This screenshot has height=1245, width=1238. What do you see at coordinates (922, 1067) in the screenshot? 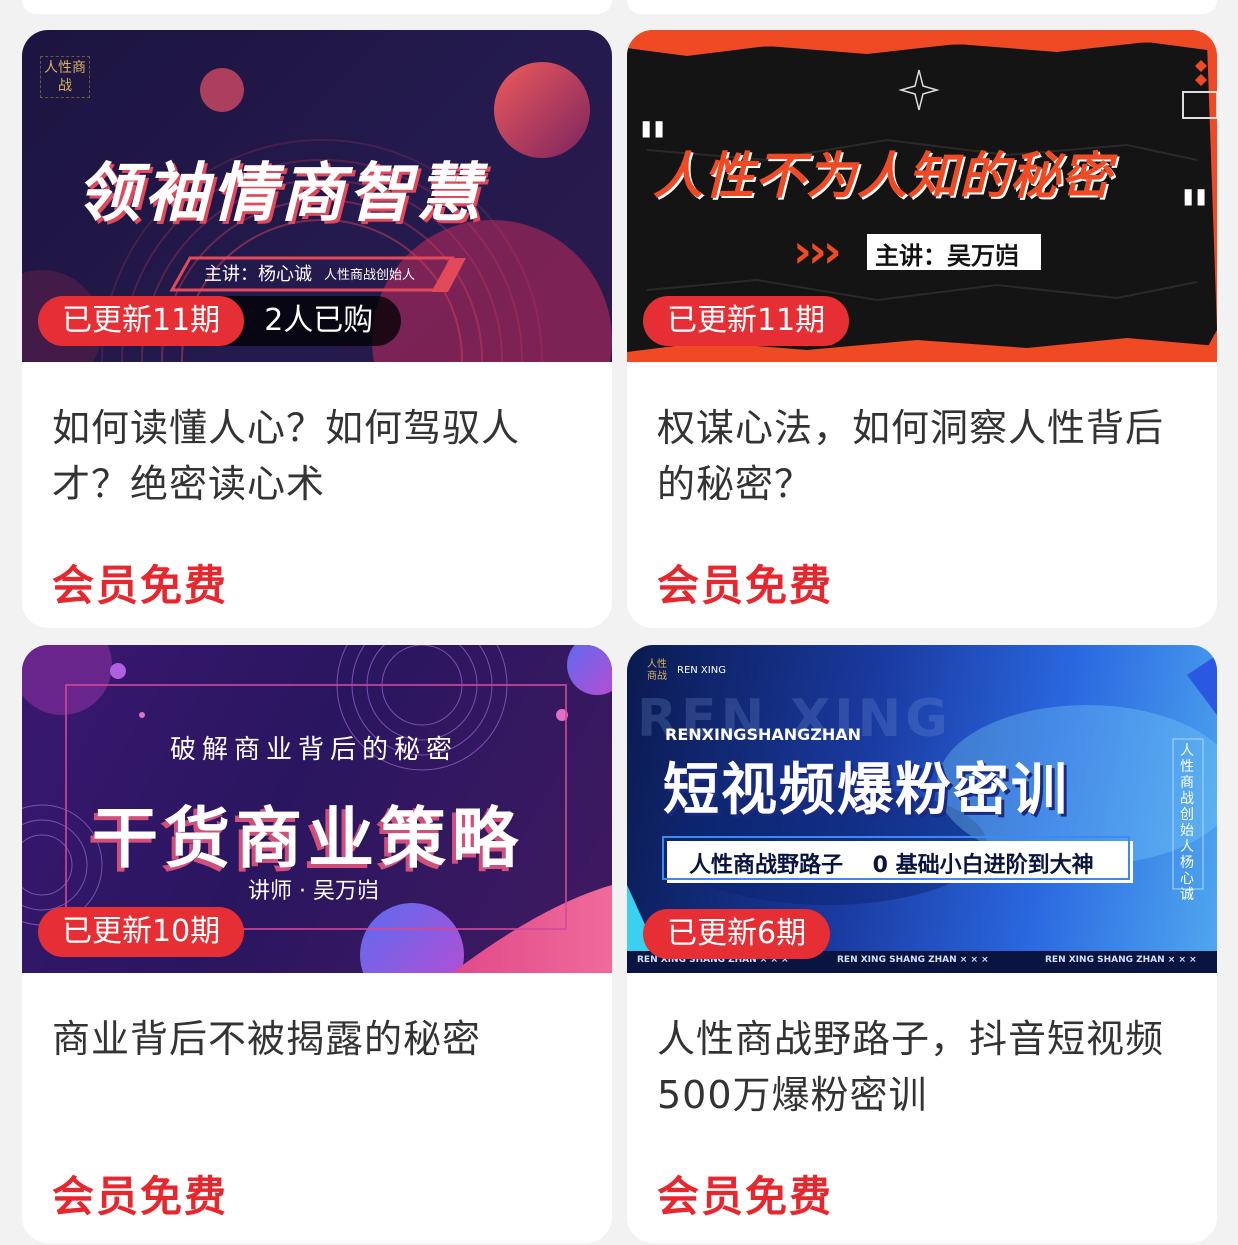
I see `course-title: 人性商战野路子，抖音短视频500万爆粉密训` at bounding box center [922, 1067].